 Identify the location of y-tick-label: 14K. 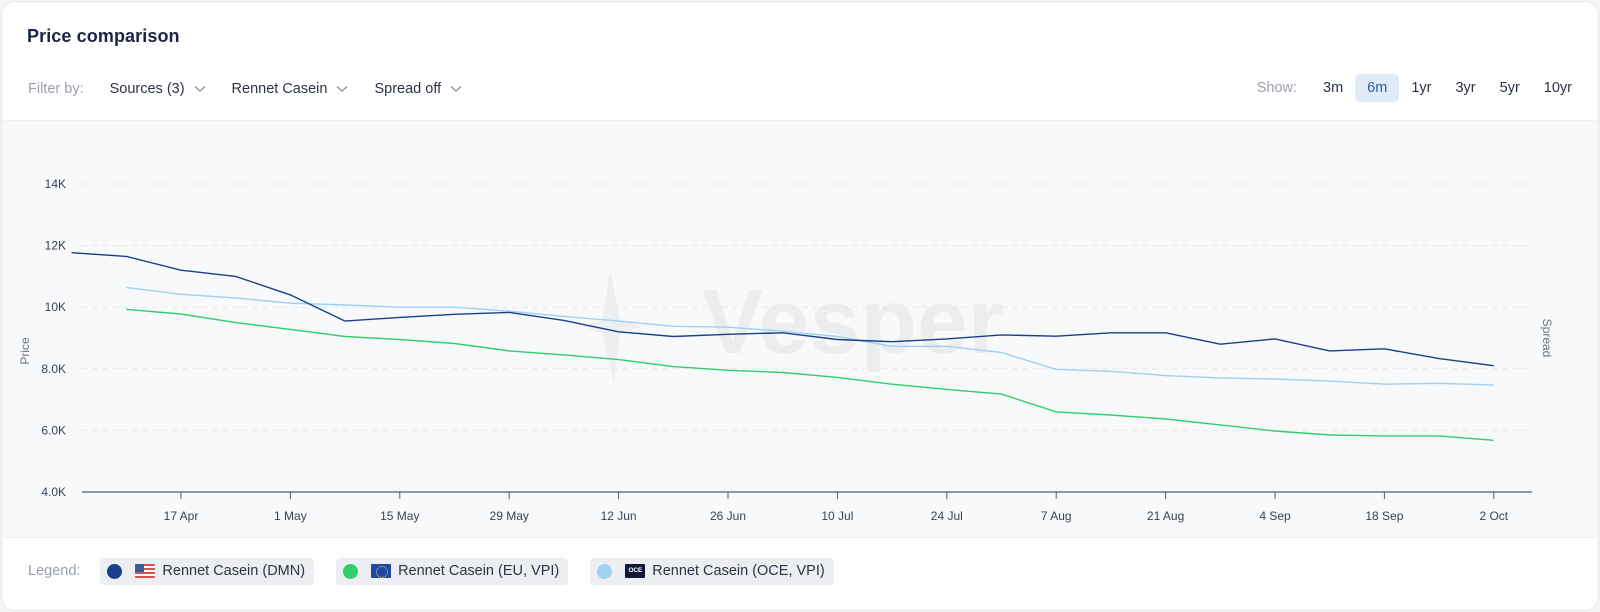
(55, 184).